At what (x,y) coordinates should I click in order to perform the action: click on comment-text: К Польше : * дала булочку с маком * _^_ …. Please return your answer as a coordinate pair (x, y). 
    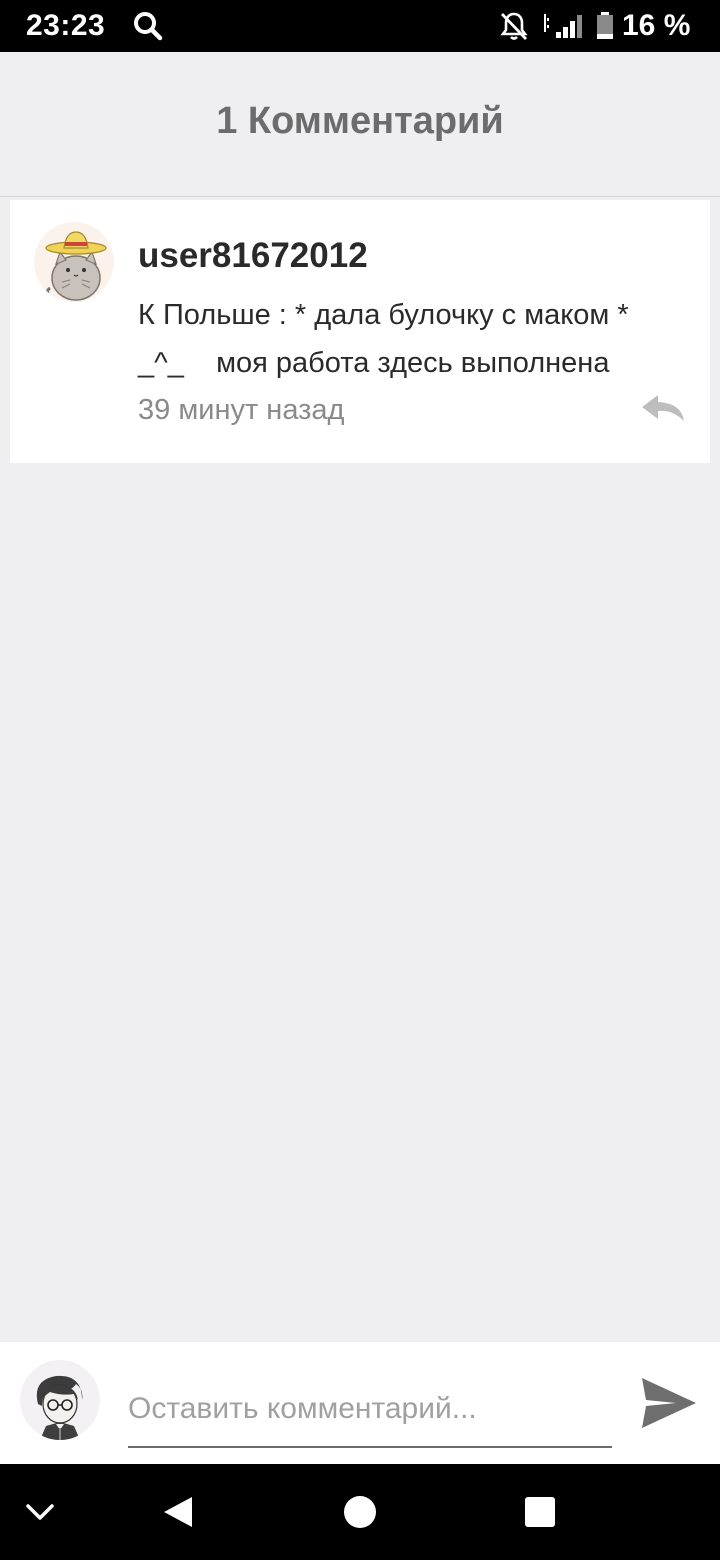
    Looking at the image, I should click on (383, 339).